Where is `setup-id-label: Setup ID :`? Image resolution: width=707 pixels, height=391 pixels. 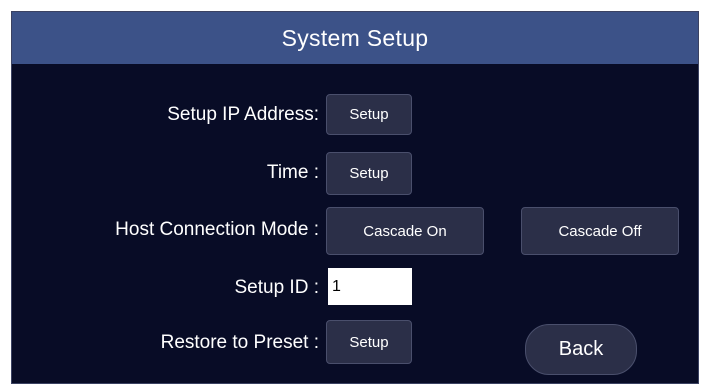 setup-id-label: Setup ID : is located at coordinates (277, 287).